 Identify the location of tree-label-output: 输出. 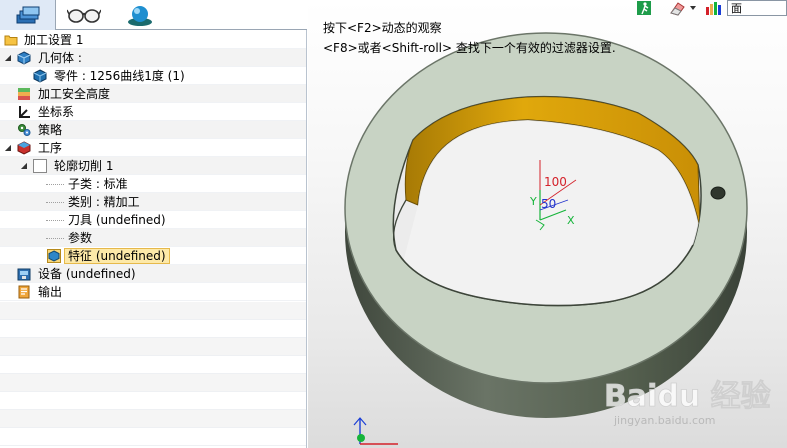
(50, 292).